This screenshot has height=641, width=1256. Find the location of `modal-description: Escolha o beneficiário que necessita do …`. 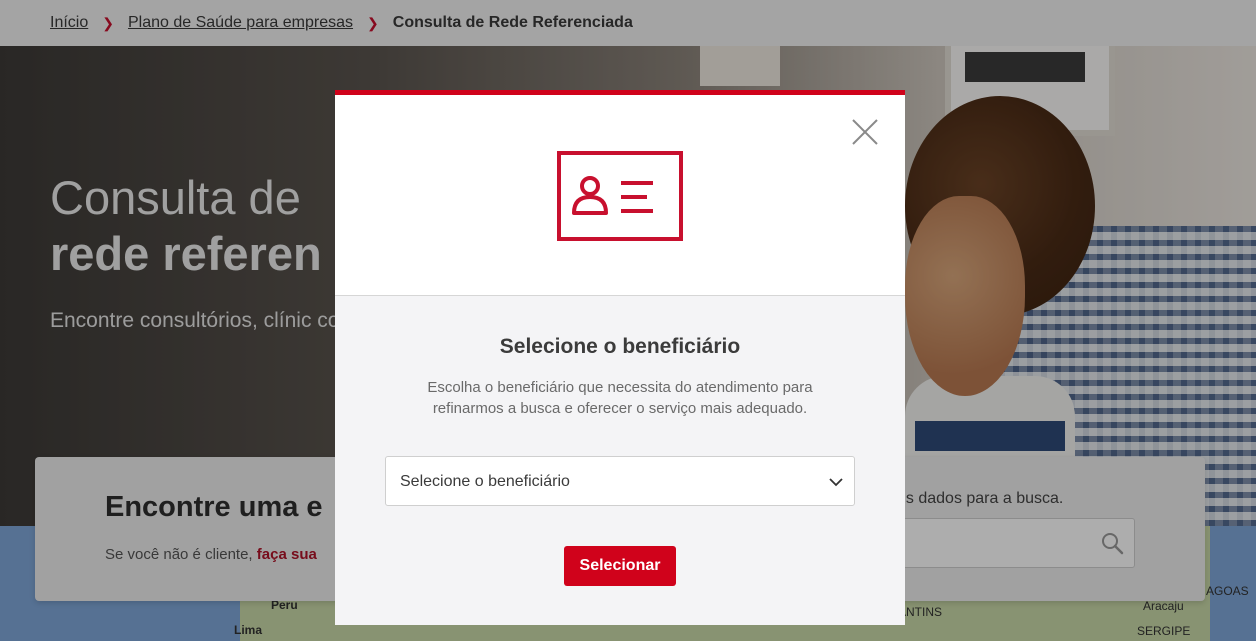

modal-description: Escolha o beneficiário que necessita do … is located at coordinates (620, 398).